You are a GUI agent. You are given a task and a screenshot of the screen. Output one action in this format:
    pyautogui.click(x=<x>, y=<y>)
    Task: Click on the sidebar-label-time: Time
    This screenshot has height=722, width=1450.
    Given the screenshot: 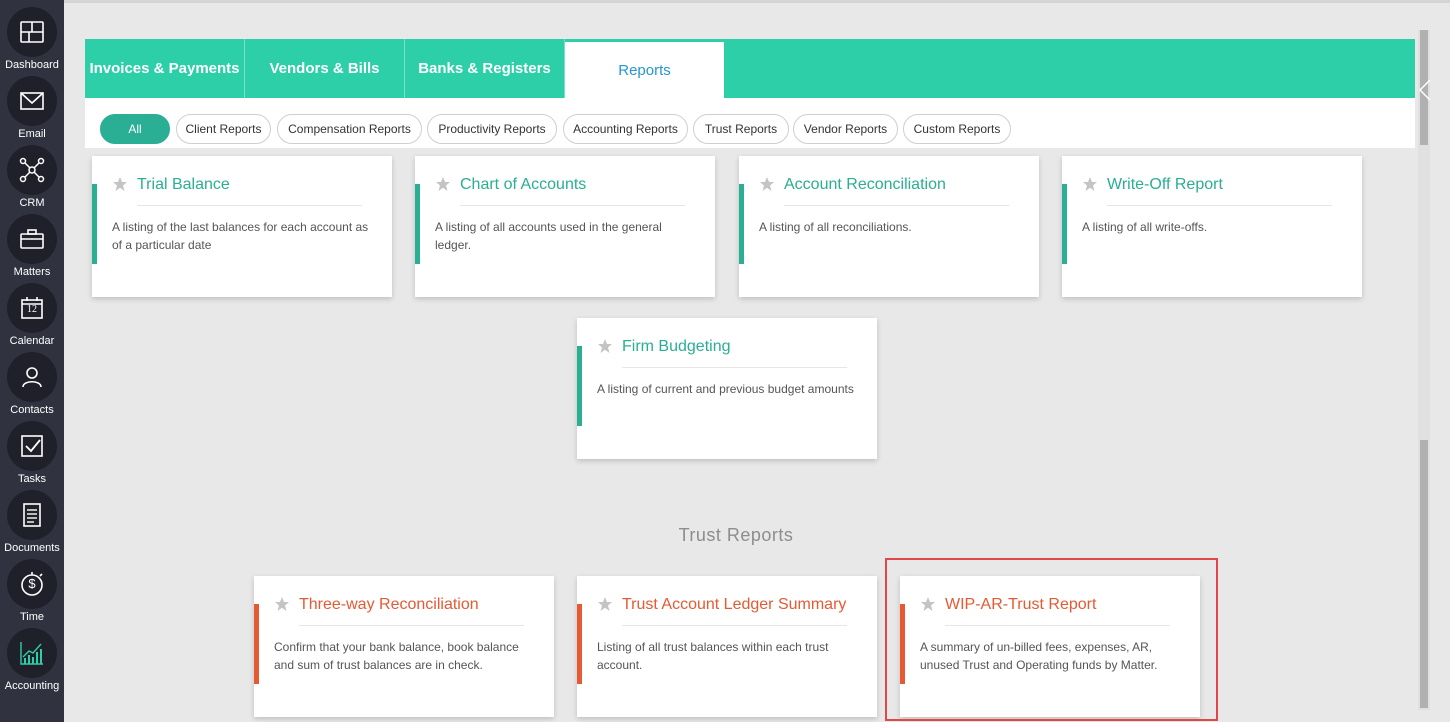 What is the action you would take?
    pyautogui.click(x=32, y=617)
    